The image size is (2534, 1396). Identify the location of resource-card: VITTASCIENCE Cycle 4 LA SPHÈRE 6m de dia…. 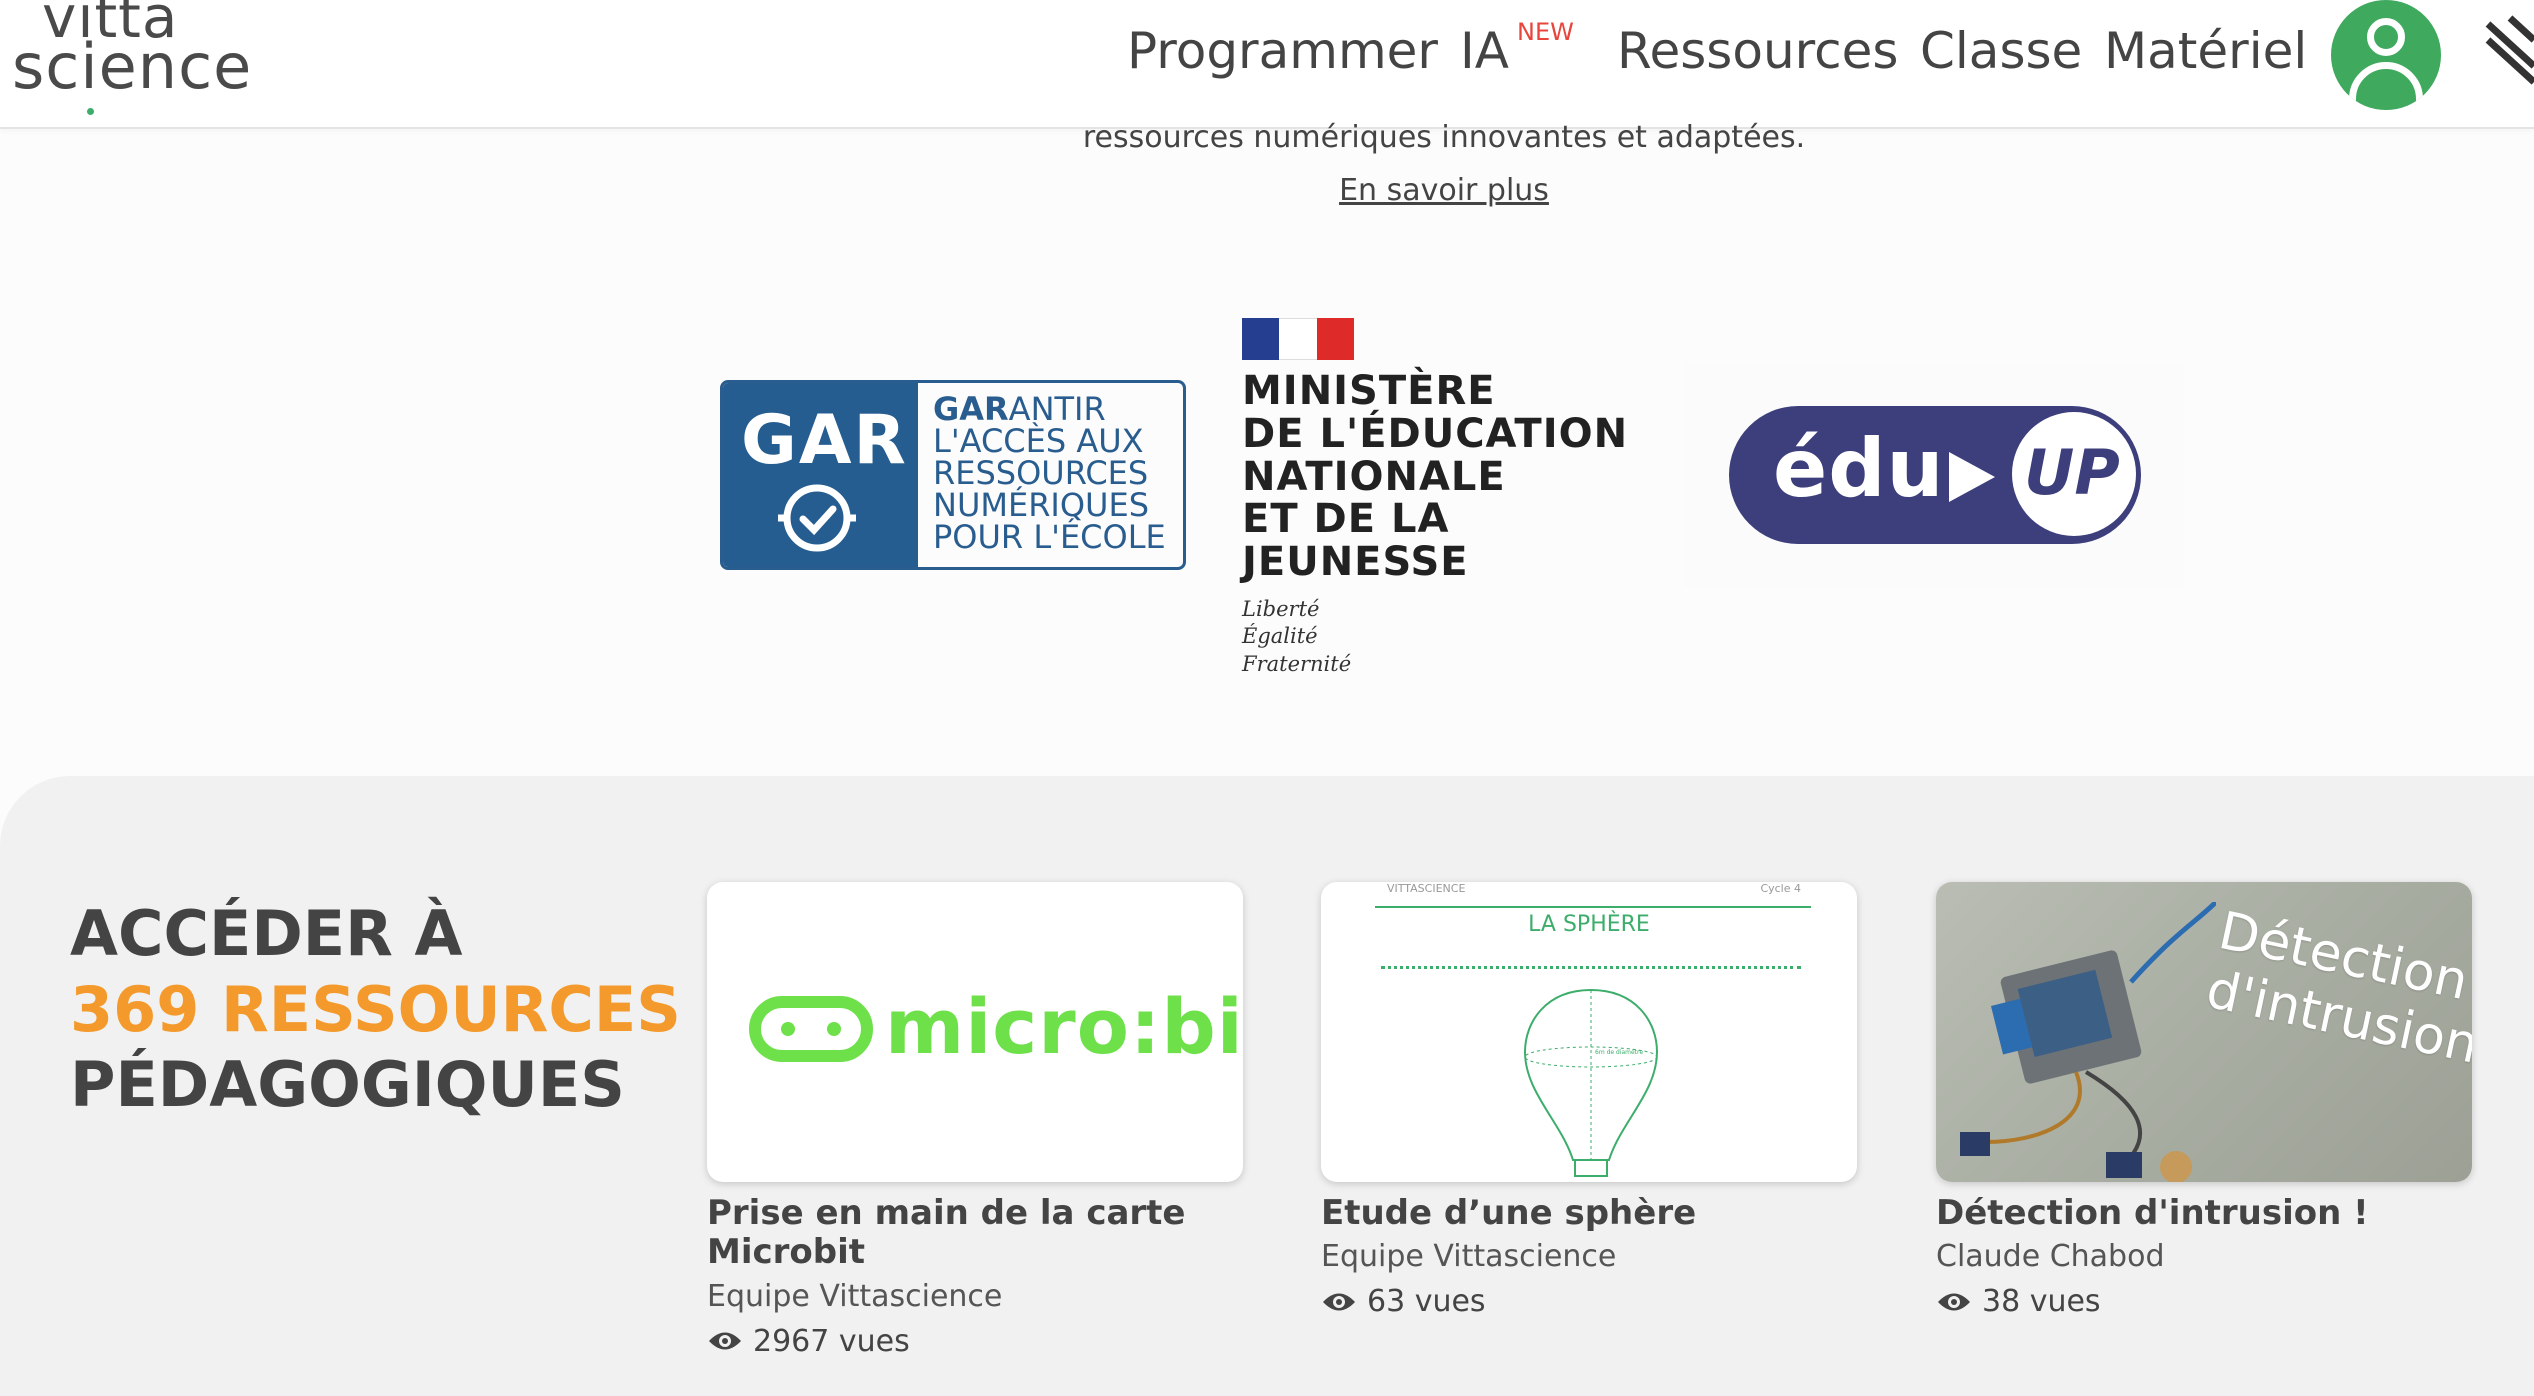
(1589, 1100).